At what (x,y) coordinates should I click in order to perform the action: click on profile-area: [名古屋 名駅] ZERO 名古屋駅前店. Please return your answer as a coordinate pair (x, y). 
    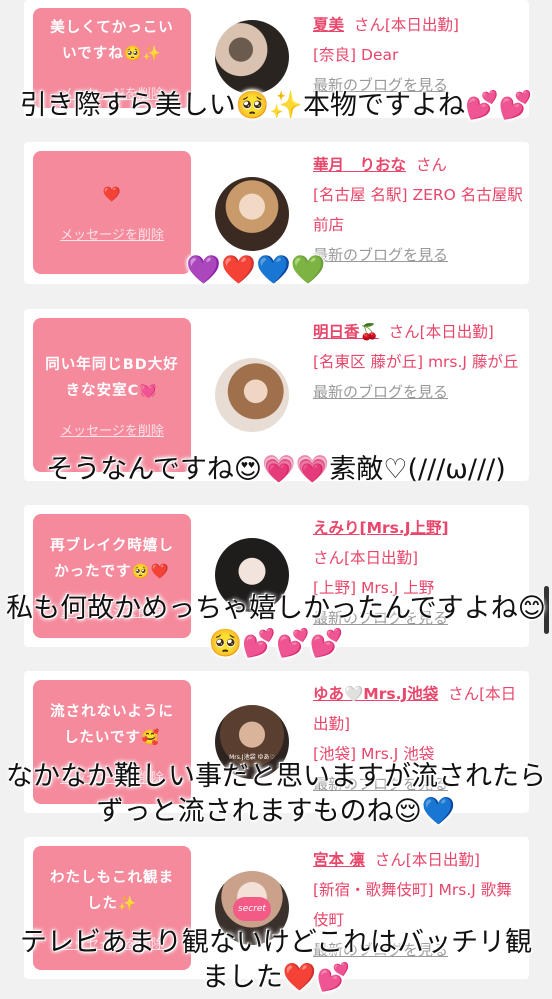
    Looking at the image, I should click on (418, 210).